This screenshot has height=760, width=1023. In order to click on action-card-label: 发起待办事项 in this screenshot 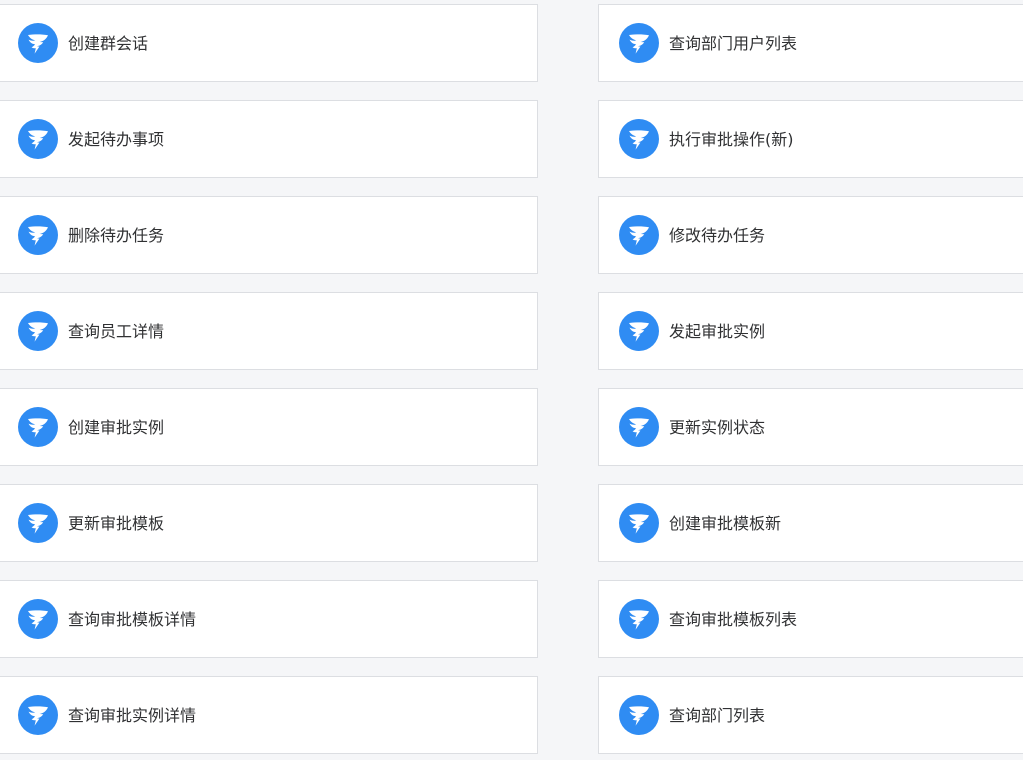, I will do `click(116, 139)`.